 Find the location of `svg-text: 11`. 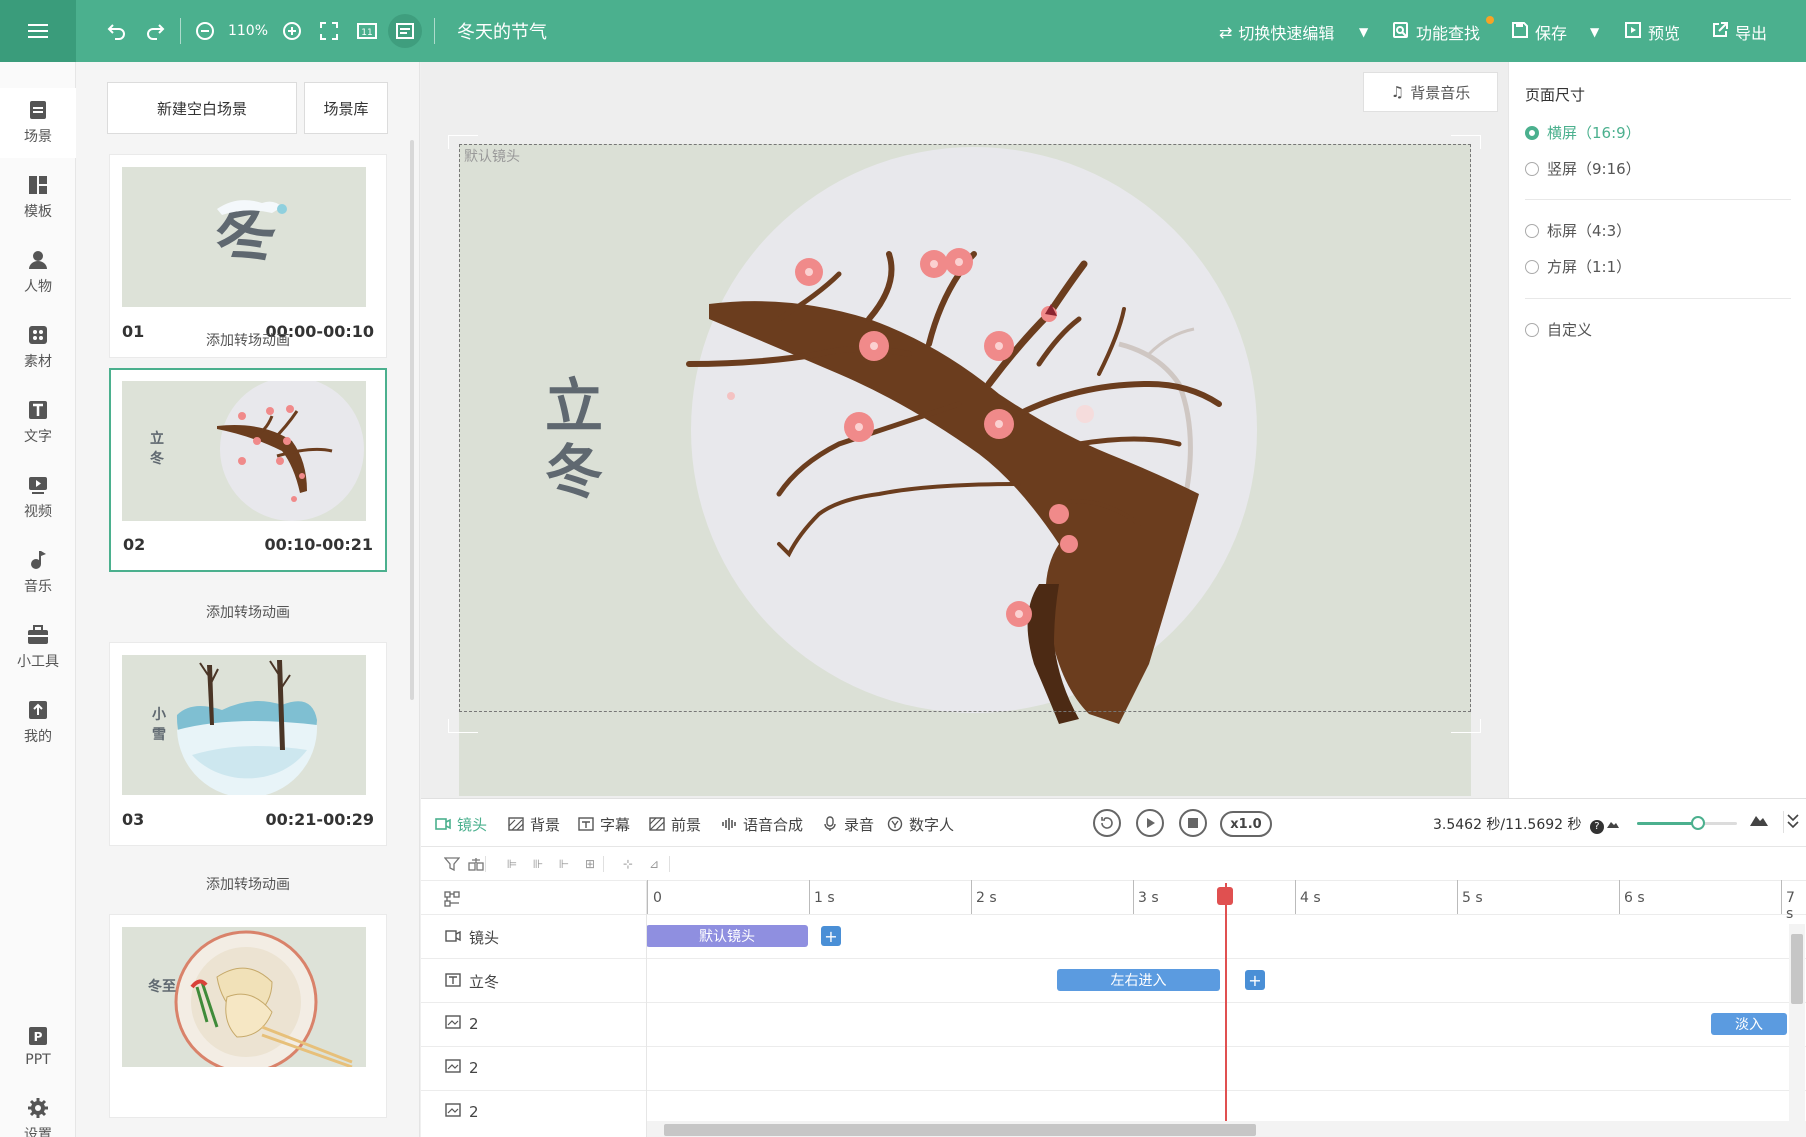

svg-text: 11 is located at coordinates (366, 33).